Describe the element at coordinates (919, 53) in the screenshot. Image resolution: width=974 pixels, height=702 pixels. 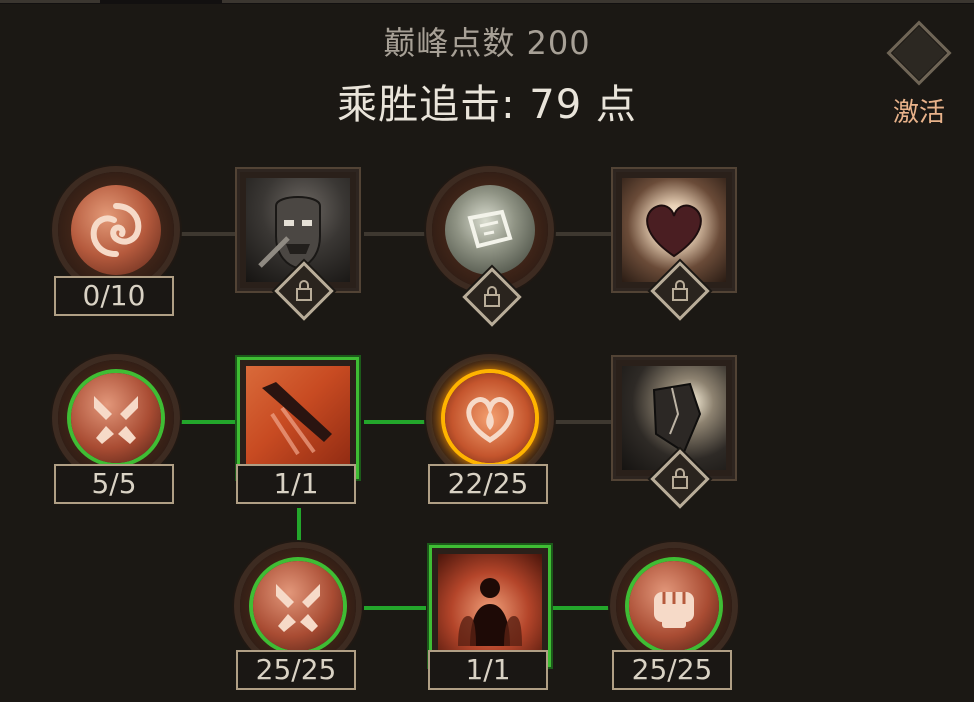
I see `diamond-icon` at that location.